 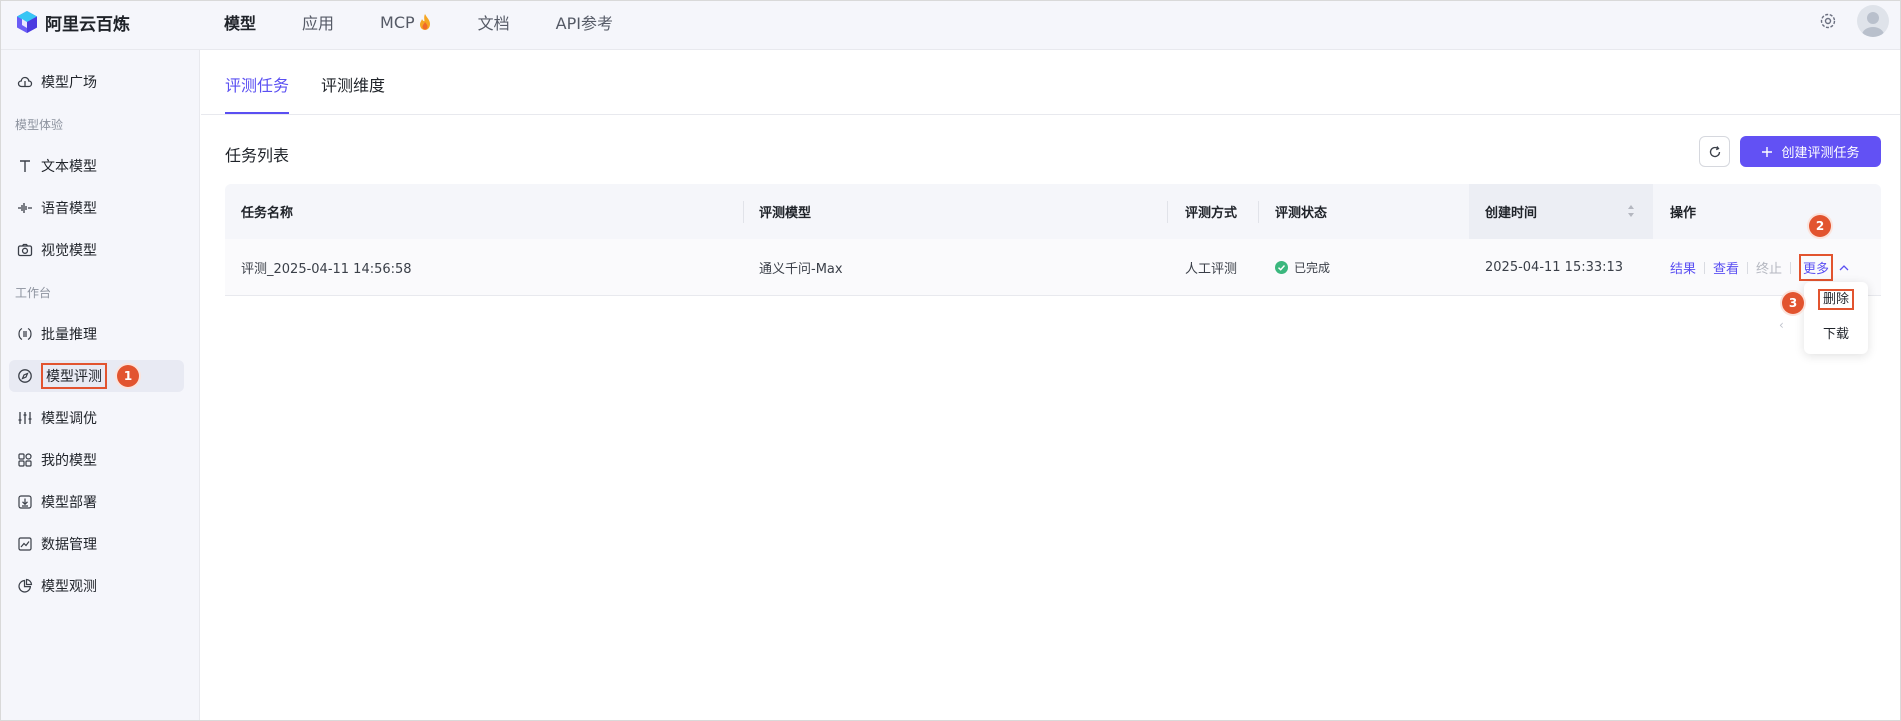 I want to click on sidebar-item-text-model: 文本模型, so click(x=96, y=166).